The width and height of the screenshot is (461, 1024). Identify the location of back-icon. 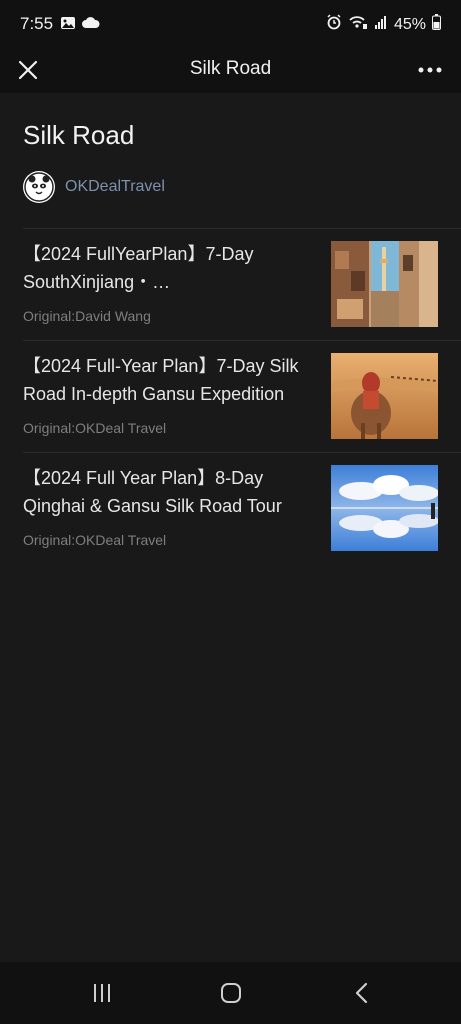
(361, 993).